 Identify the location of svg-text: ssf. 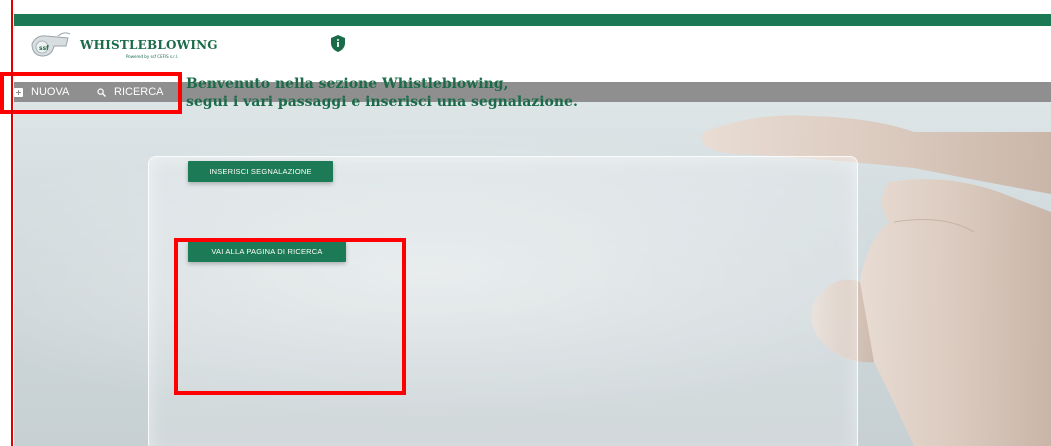
(44, 48).